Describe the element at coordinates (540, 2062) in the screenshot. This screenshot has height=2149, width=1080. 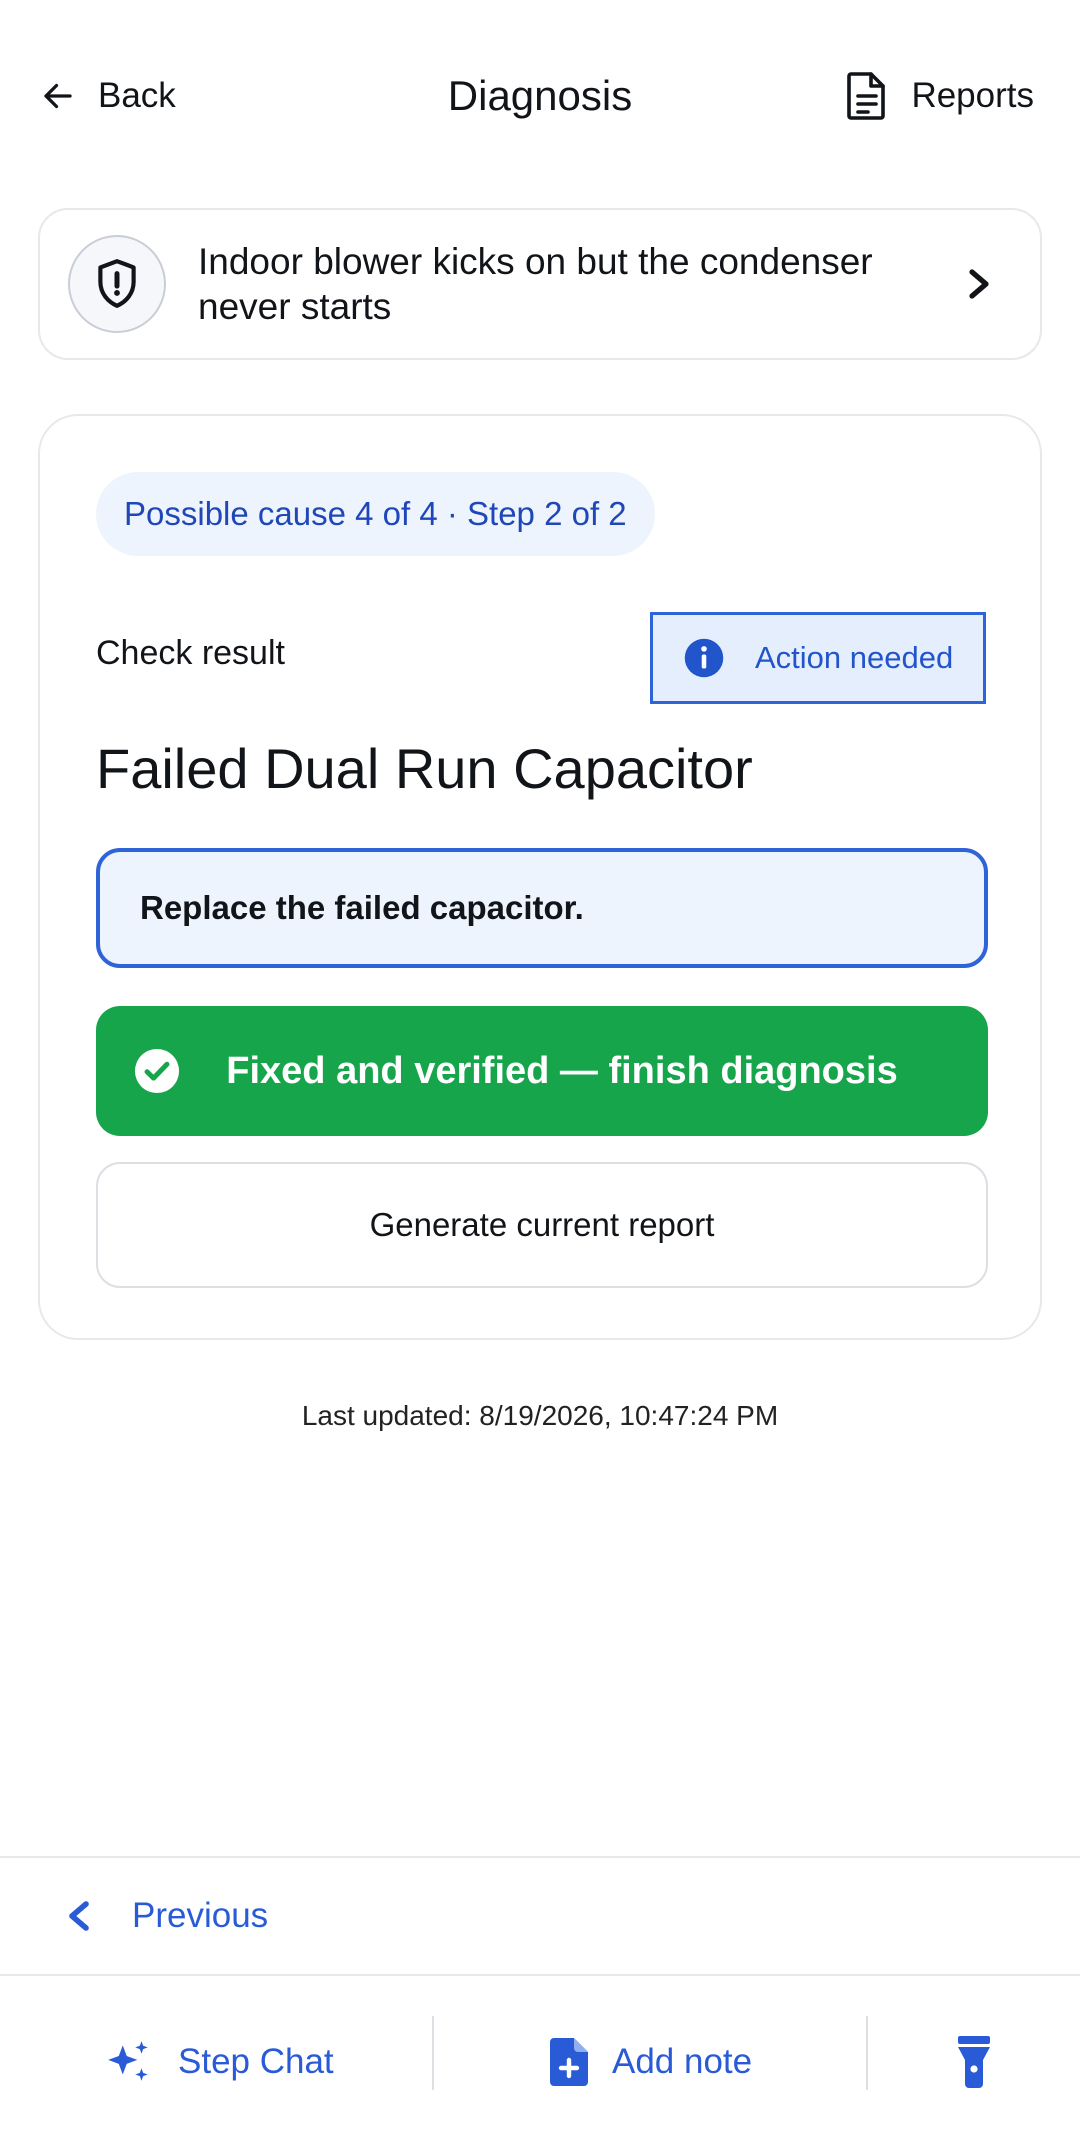
I see `bottom-action-bar: Step Chat Add note` at that location.